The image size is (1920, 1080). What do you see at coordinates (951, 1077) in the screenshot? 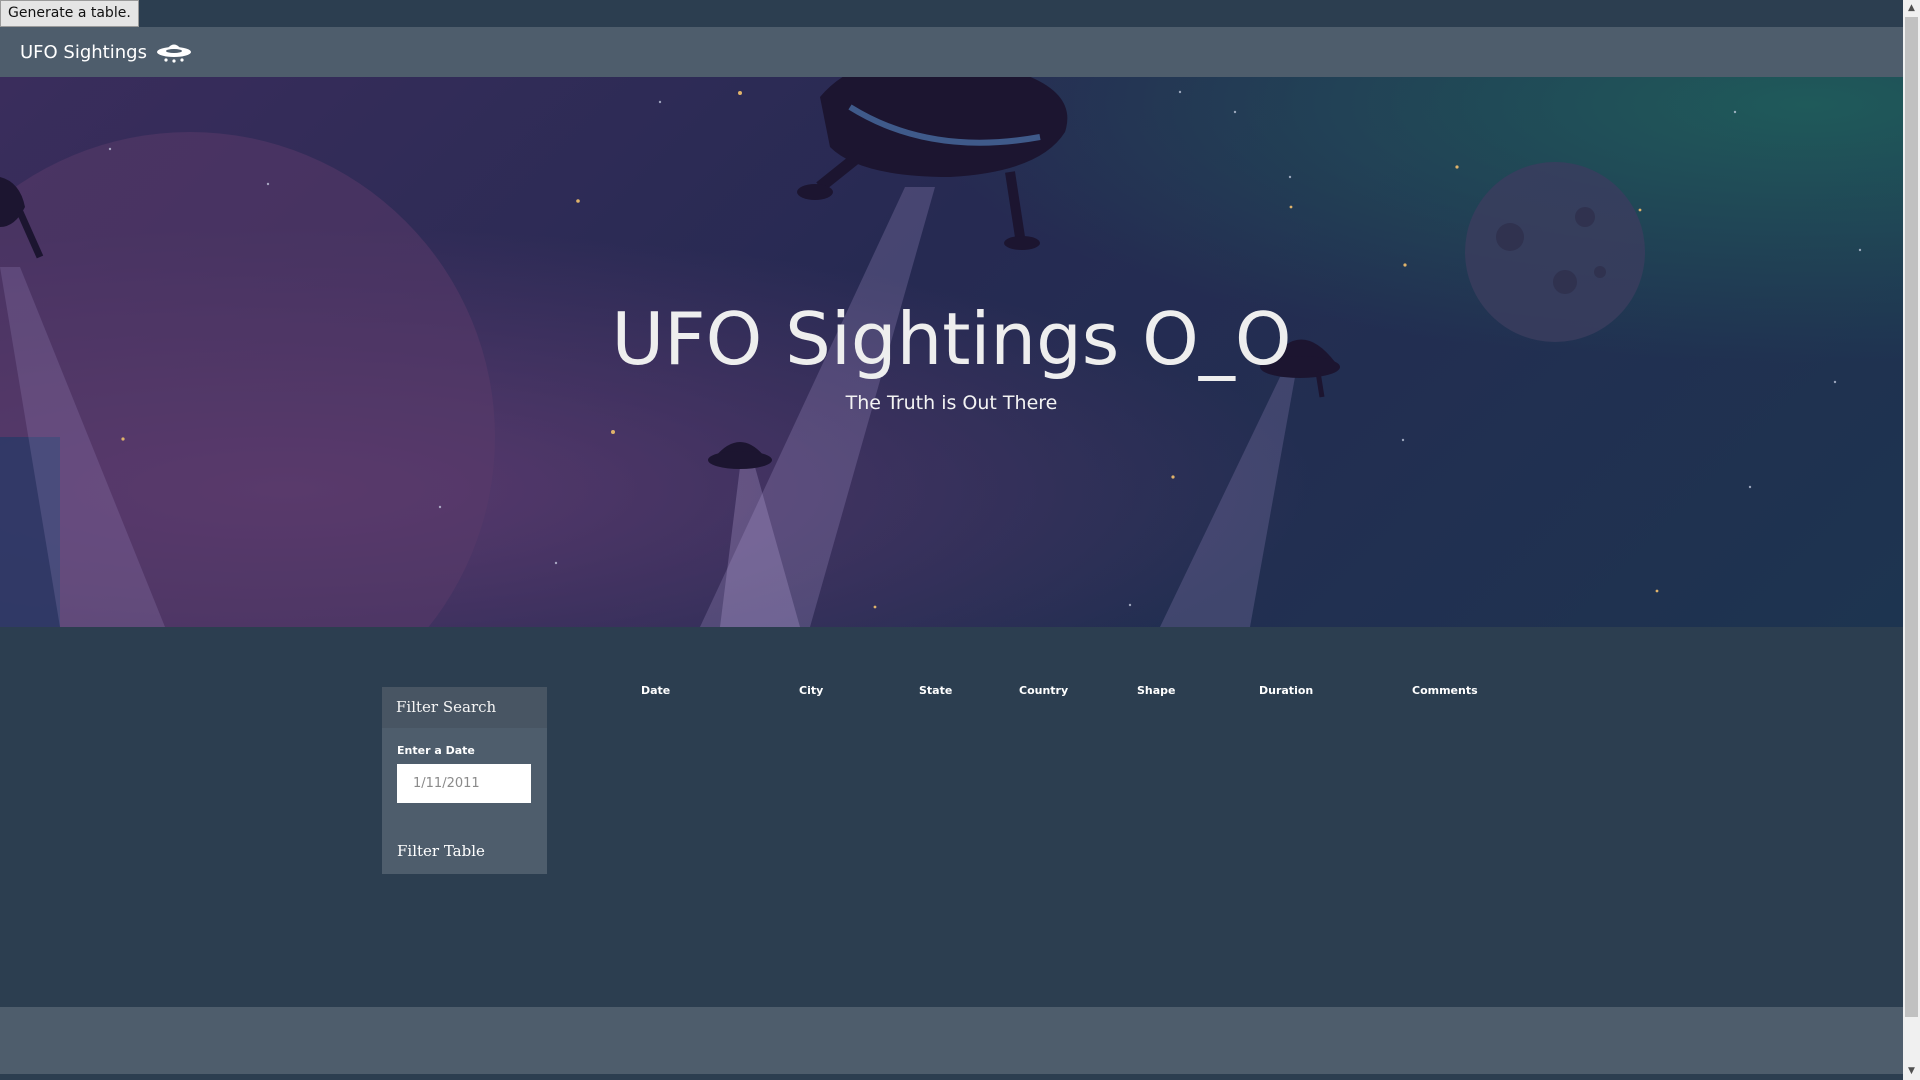
I see `bottom-strip` at bounding box center [951, 1077].